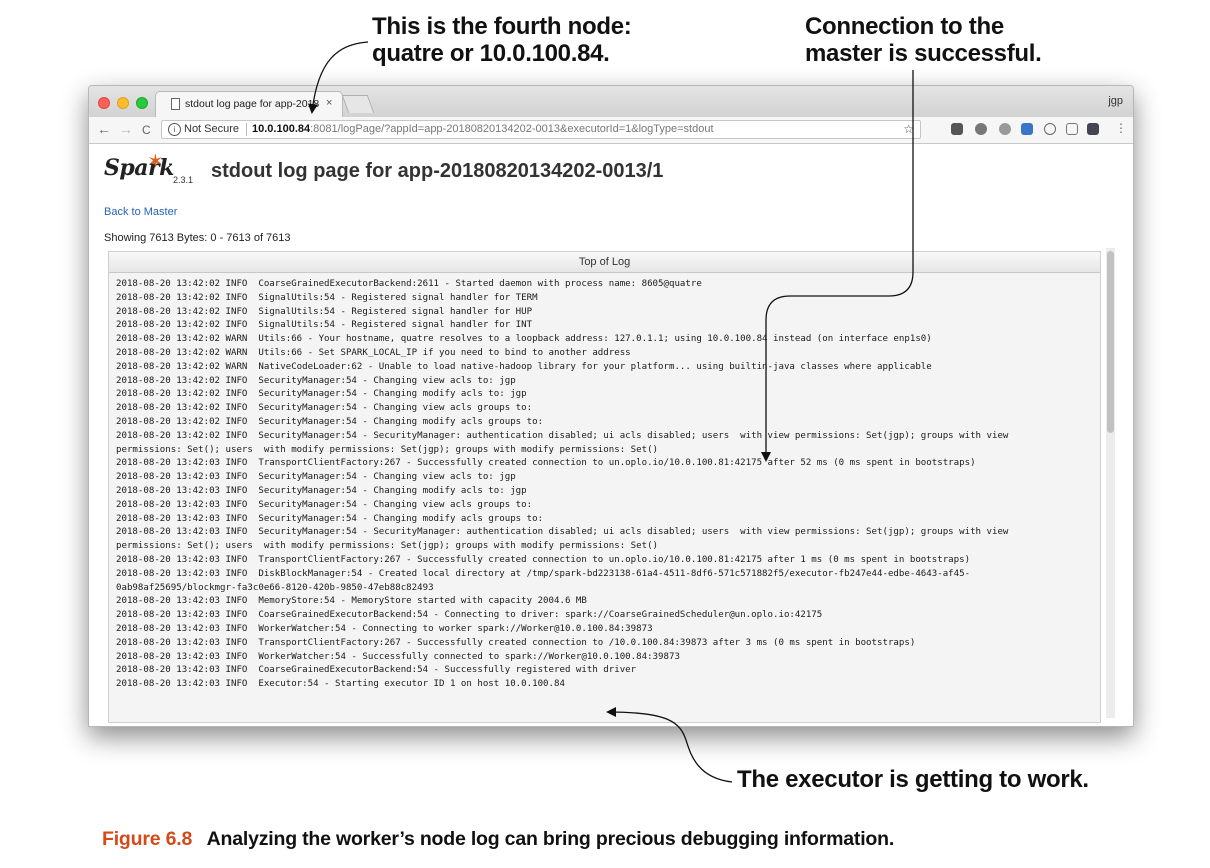  Describe the element at coordinates (1050, 129) in the screenshot. I see `onepassword-extension-icon` at that location.